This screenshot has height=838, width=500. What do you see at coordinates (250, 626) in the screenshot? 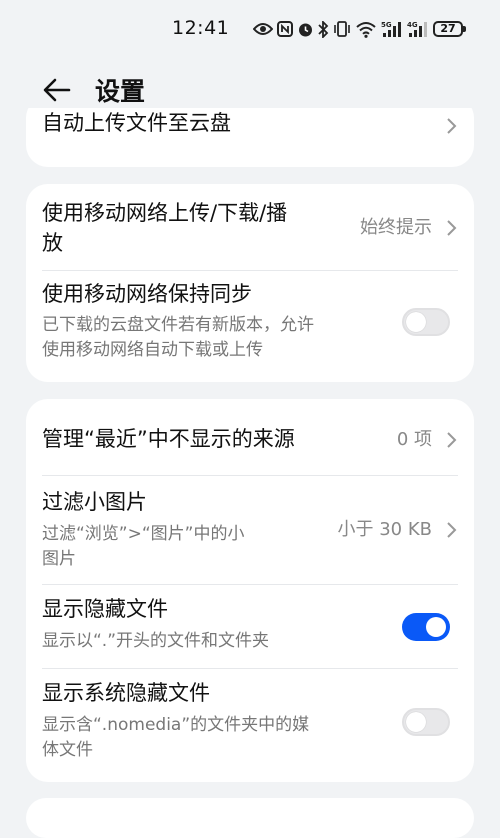
I see `row-show-hidden-files: 显示隐藏文件 显示以“.”开头的文件和文件夹` at bounding box center [250, 626].